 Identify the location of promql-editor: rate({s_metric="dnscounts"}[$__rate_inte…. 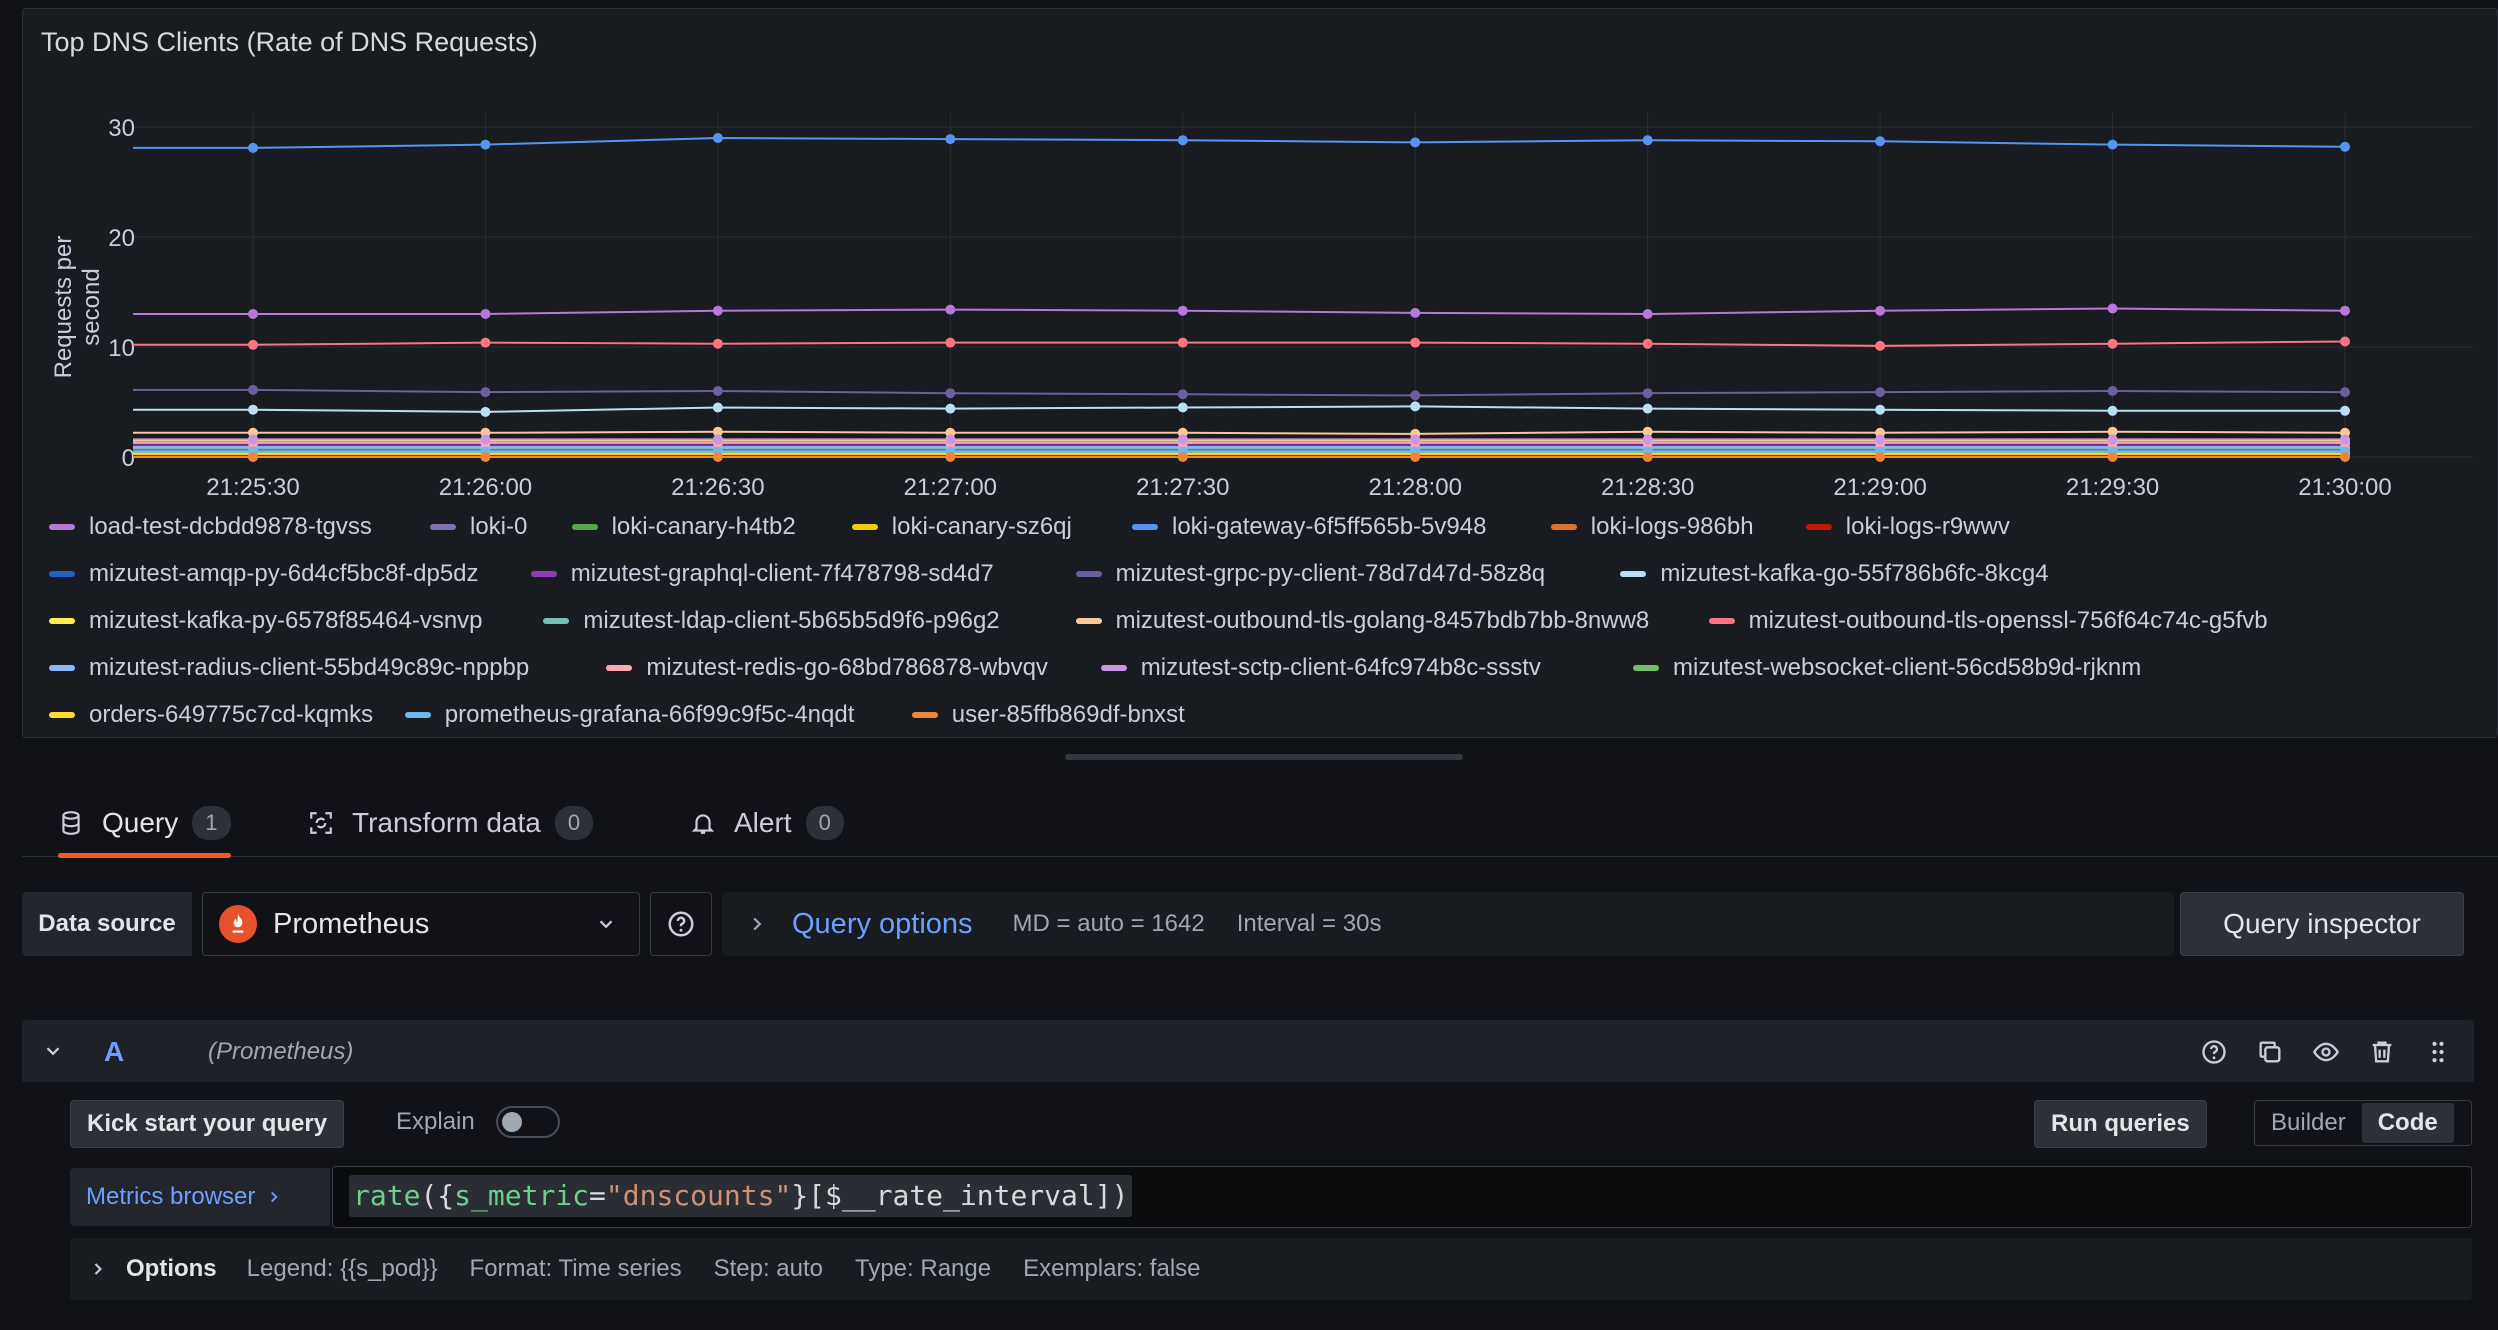
(1402, 1197).